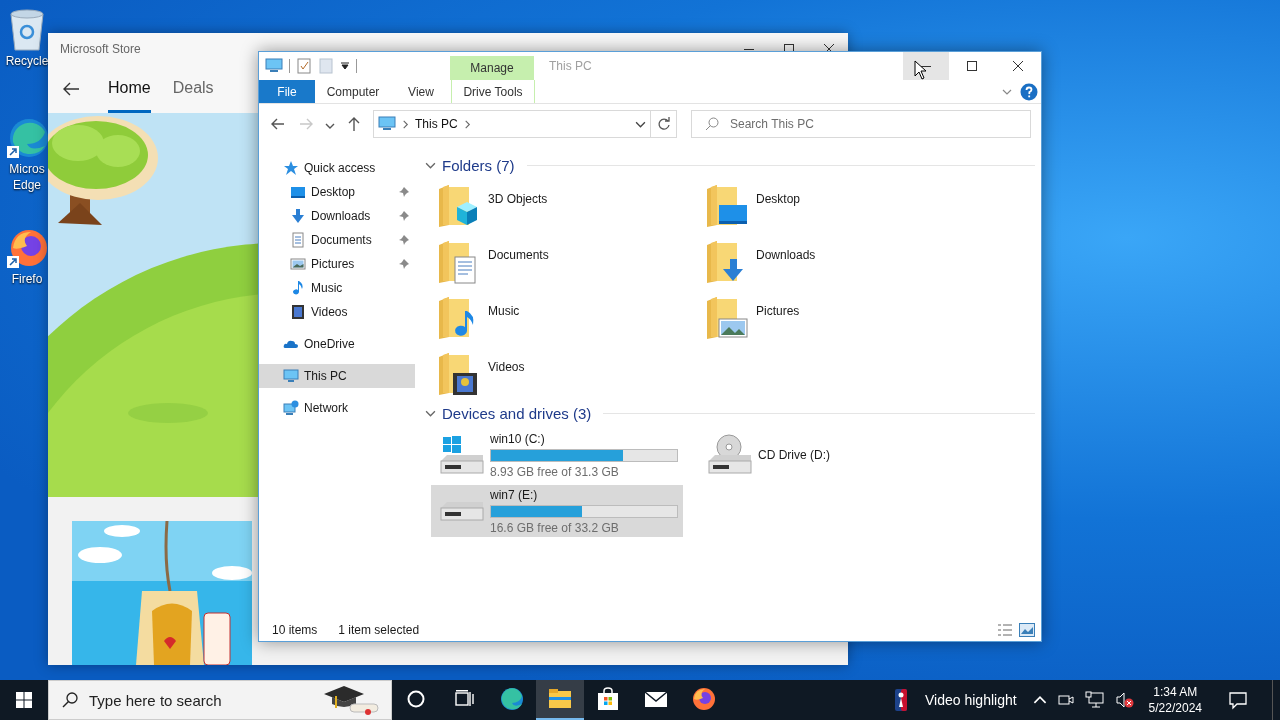 Image resolution: width=1280 pixels, height=720 pixels. What do you see at coordinates (27, 279) in the screenshot?
I see `icon-label: Firefo` at bounding box center [27, 279].